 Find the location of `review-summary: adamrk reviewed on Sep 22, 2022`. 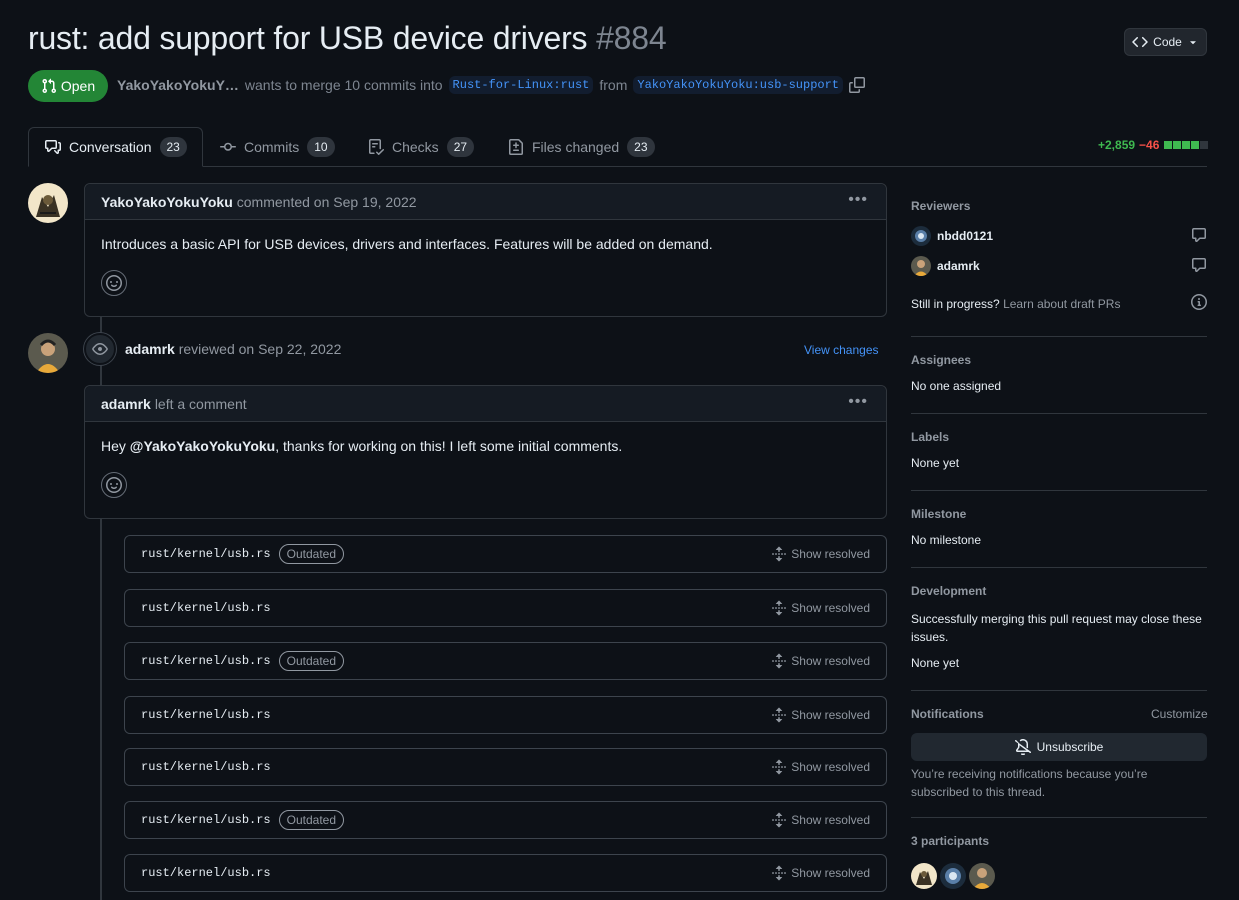

review-summary: adamrk reviewed on Sep 22, 2022 is located at coordinates (233, 349).